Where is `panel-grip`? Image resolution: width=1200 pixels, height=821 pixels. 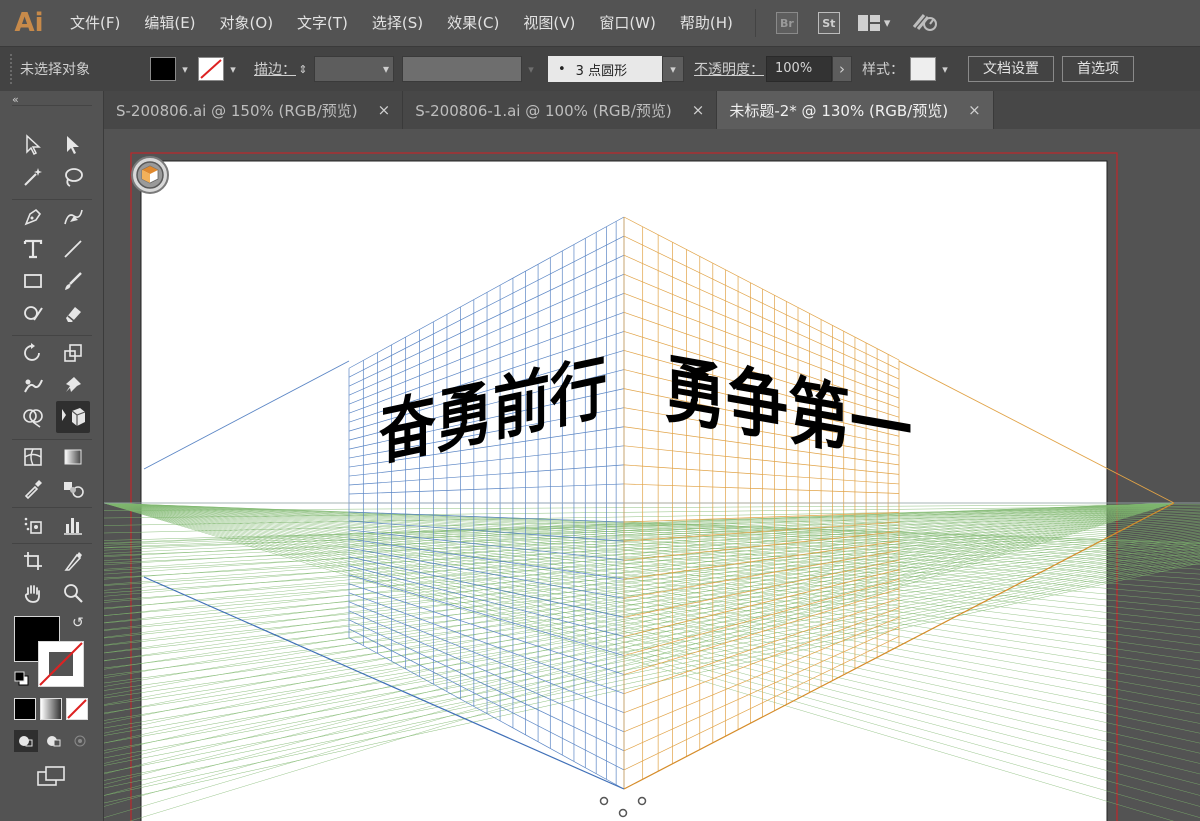
panel-grip is located at coordinates (15, 69).